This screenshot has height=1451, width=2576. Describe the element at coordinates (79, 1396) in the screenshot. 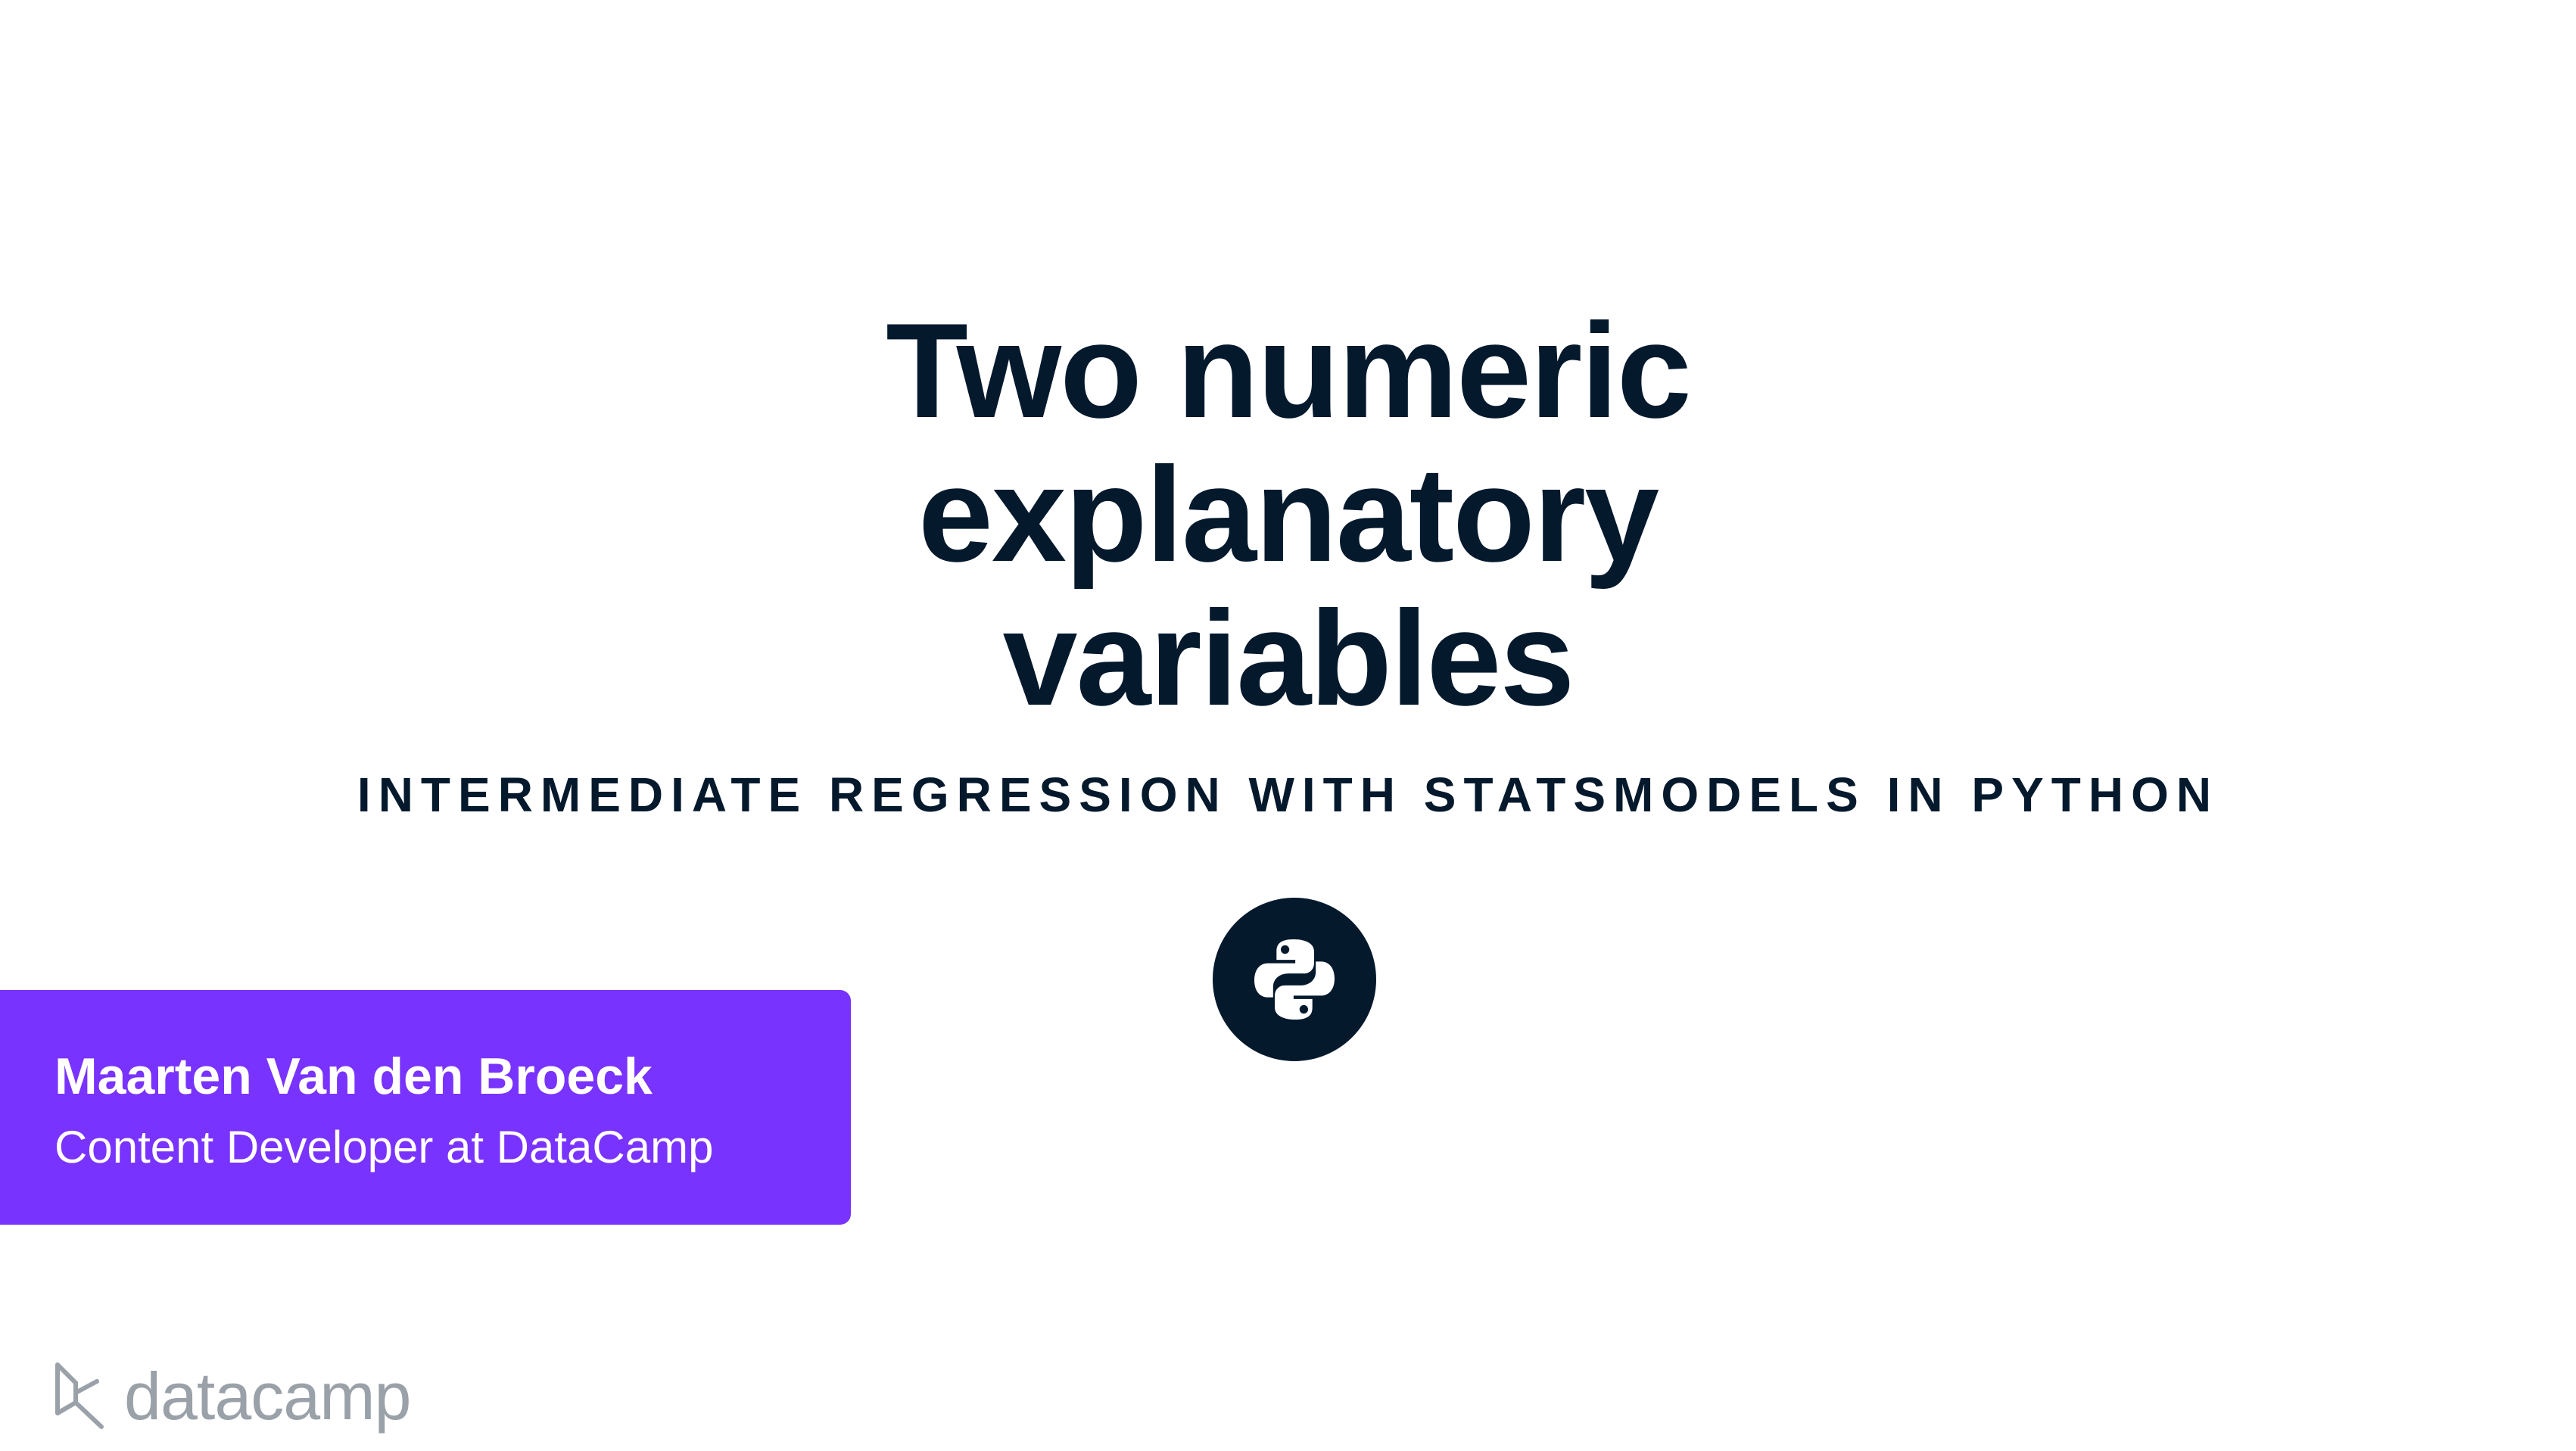

I see `datacamp-logo-icon` at that location.